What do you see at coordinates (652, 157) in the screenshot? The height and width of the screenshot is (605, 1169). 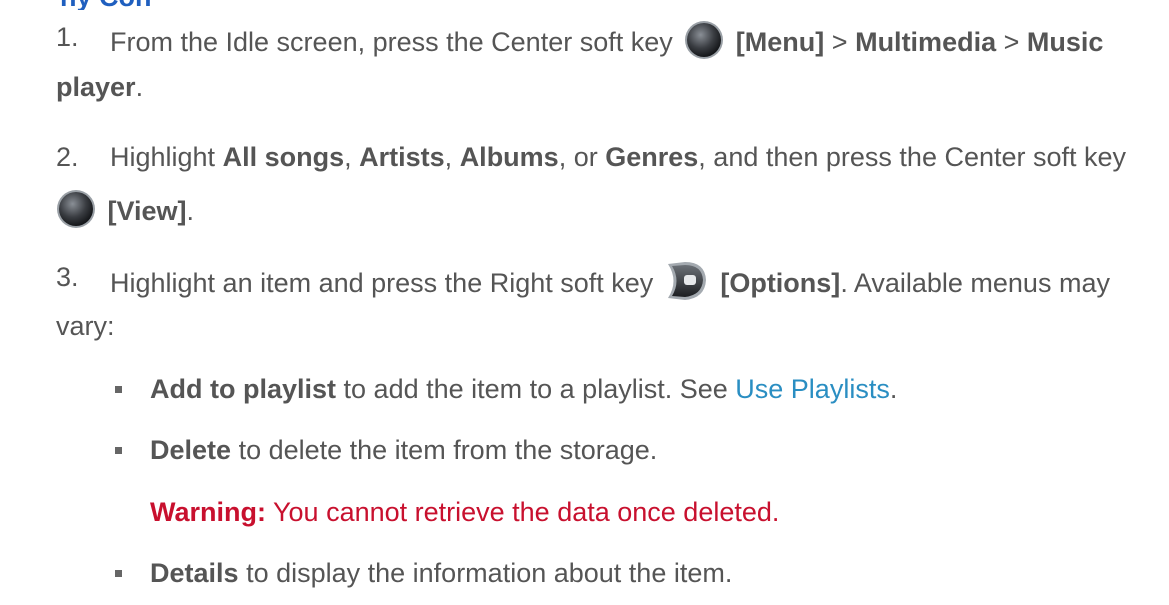 I see `option-genres: Genres` at bounding box center [652, 157].